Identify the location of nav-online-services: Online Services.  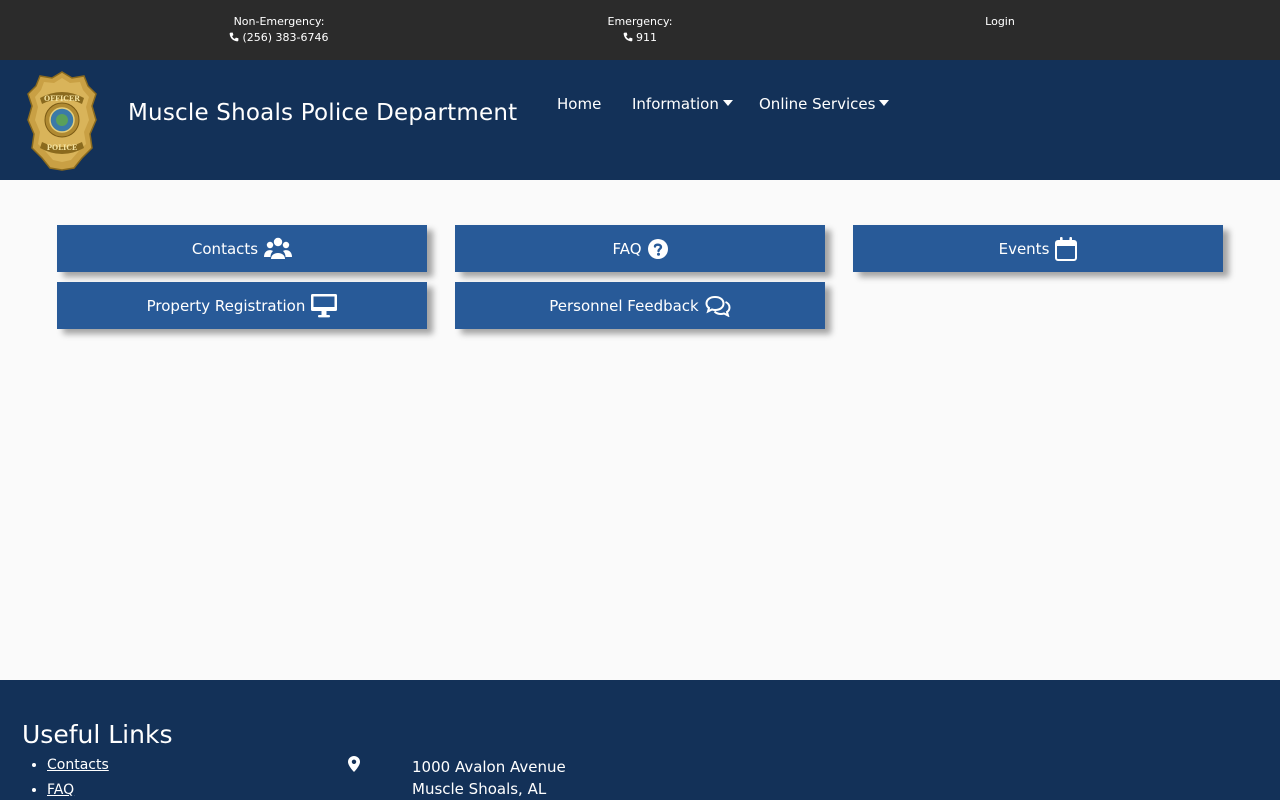
(824, 104).